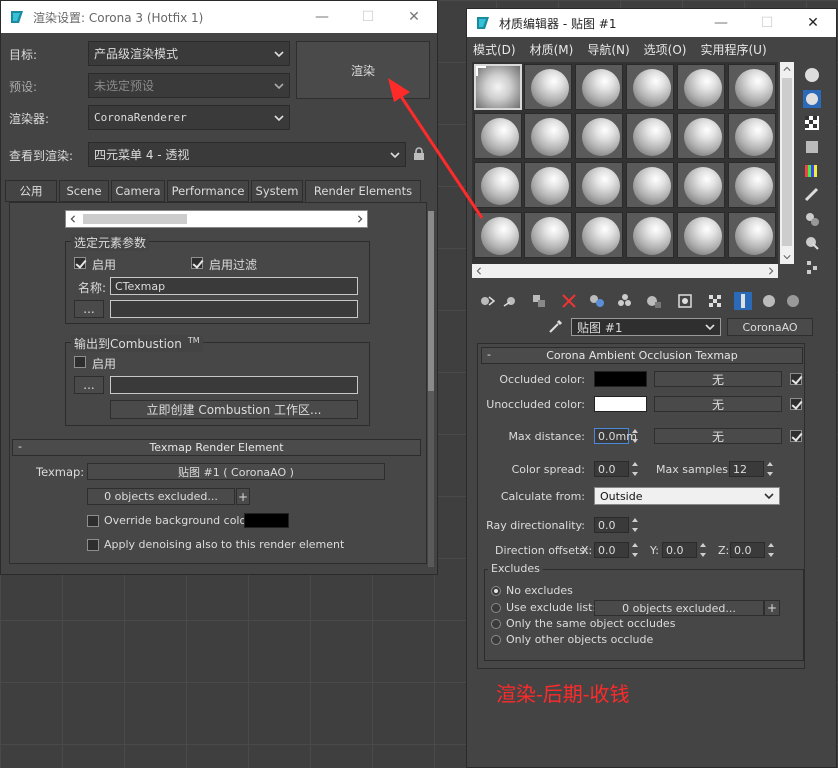 The image size is (838, 768). Describe the element at coordinates (812, 243) in the screenshot. I see `select-by-material-icon` at that location.